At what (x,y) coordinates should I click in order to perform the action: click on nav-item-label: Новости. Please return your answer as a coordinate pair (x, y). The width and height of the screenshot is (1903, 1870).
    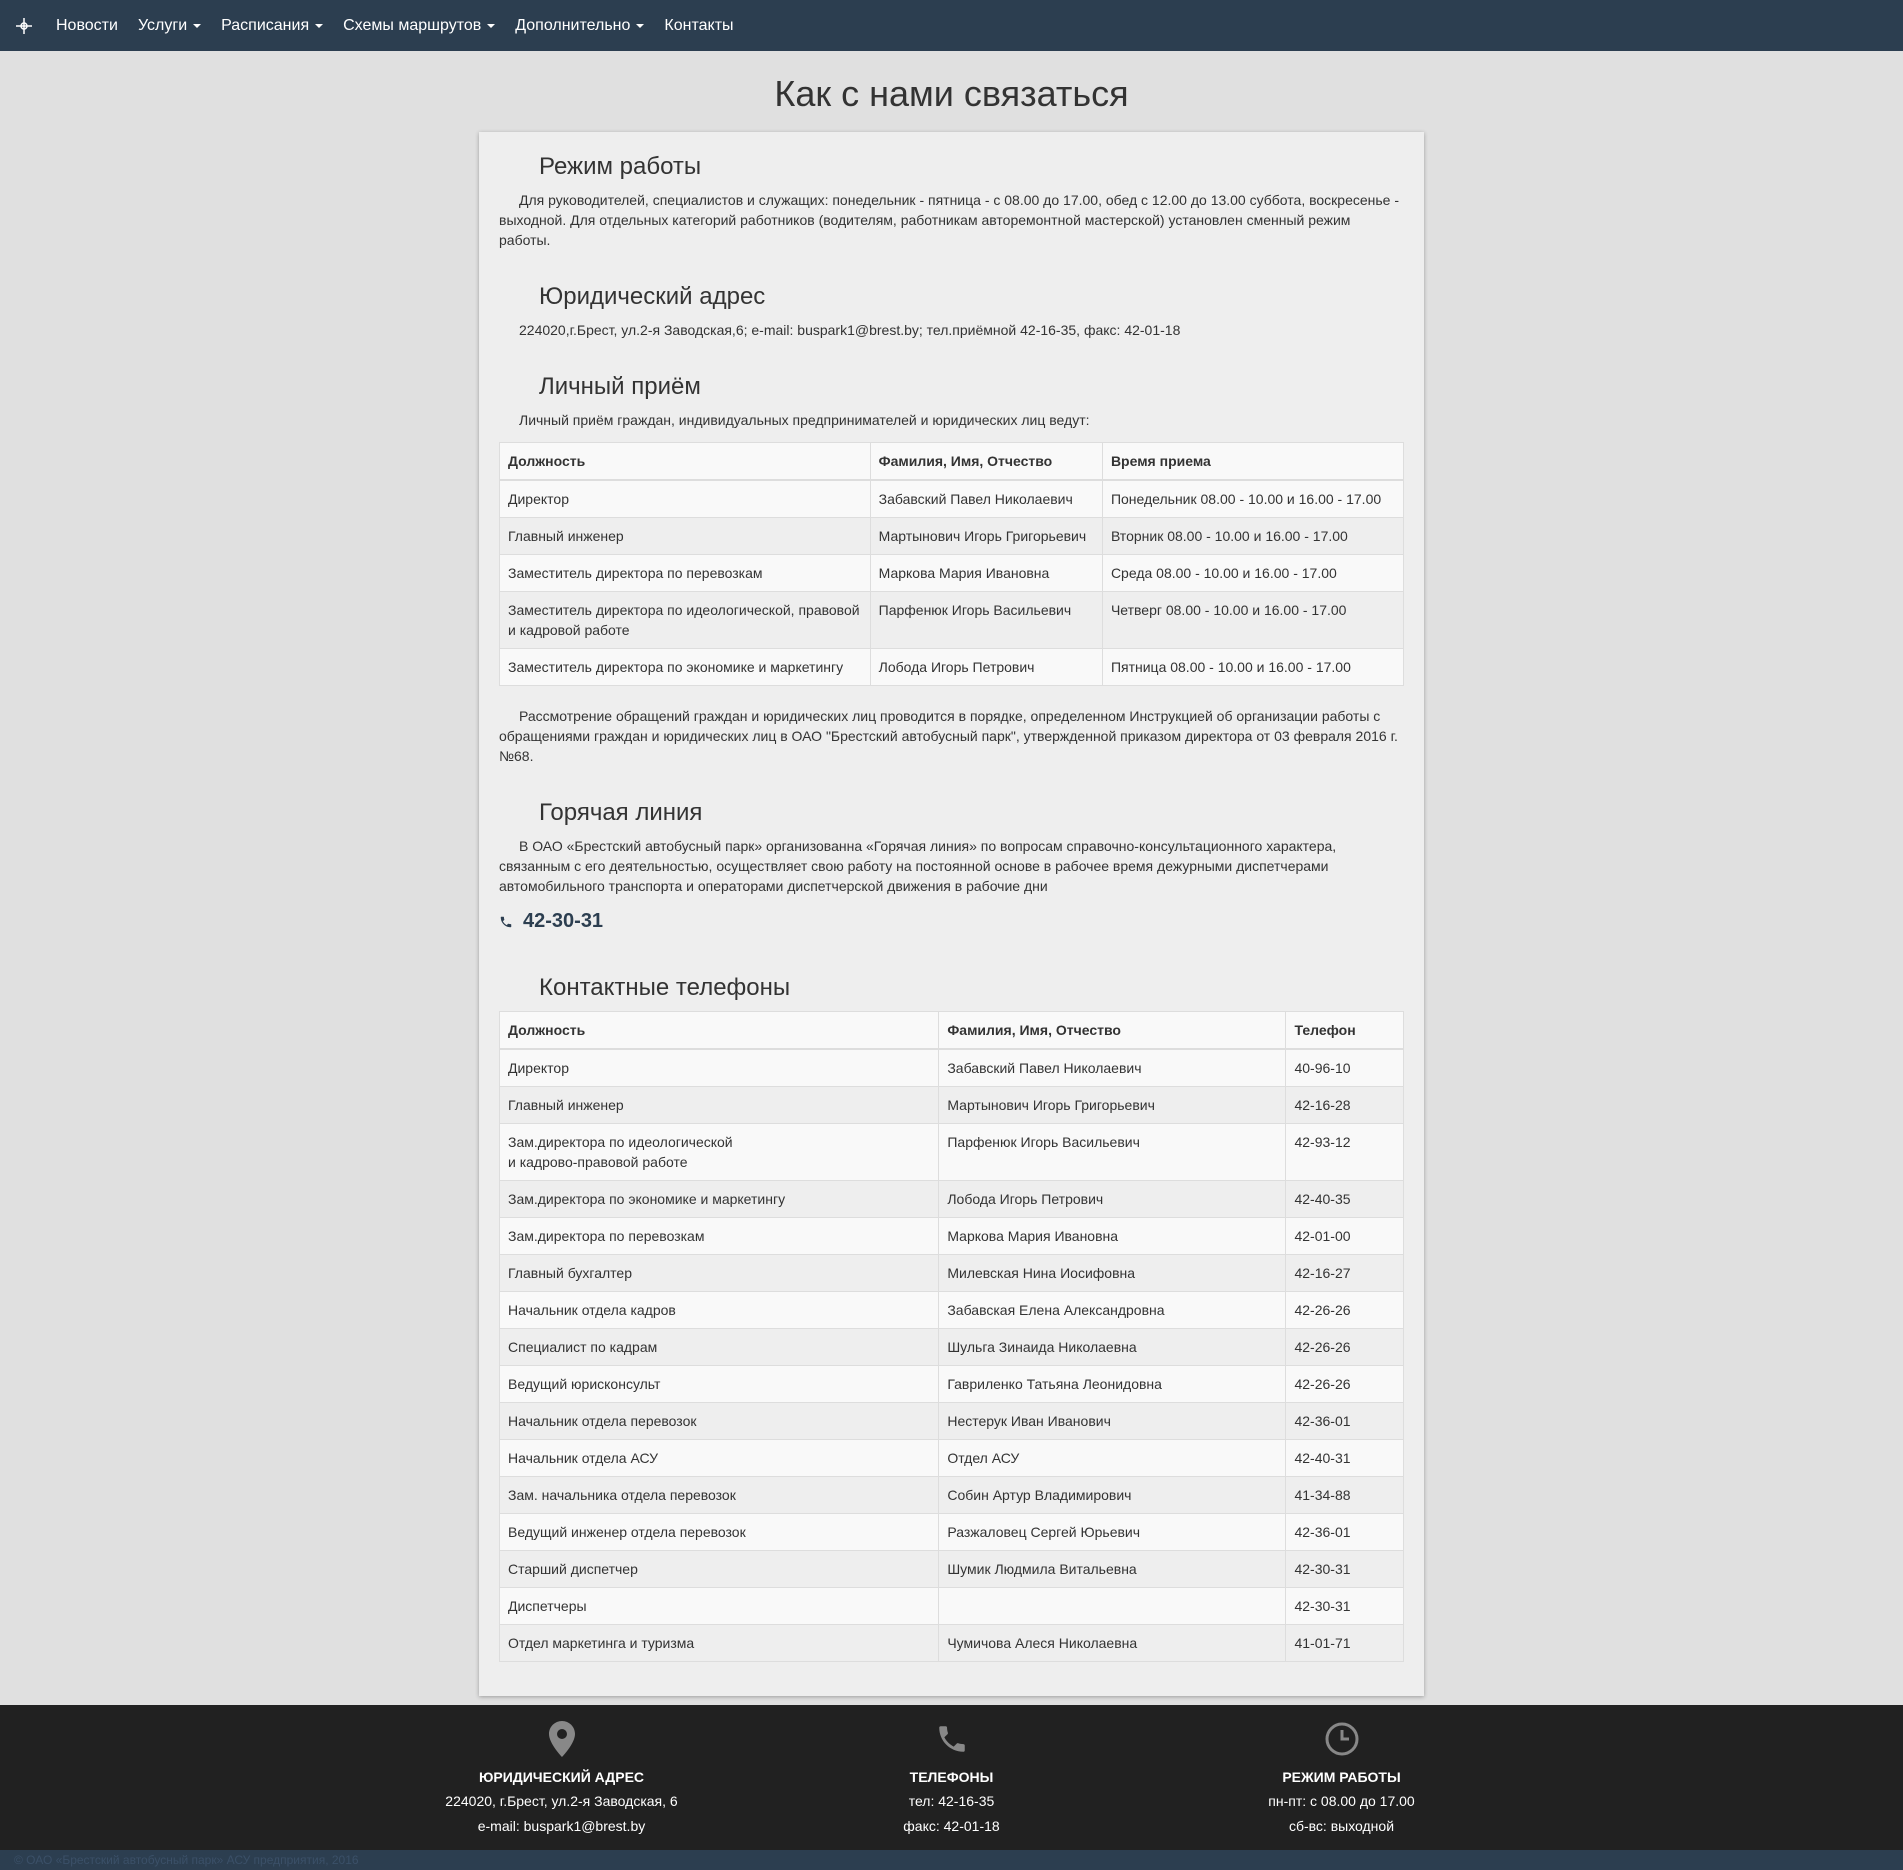
    Looking at the image, I should click on (87, 25).